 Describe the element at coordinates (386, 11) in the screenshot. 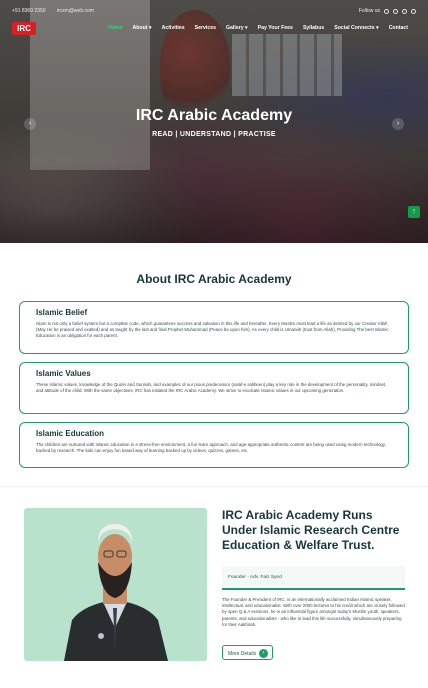

I see `facebook-icon` at that location.